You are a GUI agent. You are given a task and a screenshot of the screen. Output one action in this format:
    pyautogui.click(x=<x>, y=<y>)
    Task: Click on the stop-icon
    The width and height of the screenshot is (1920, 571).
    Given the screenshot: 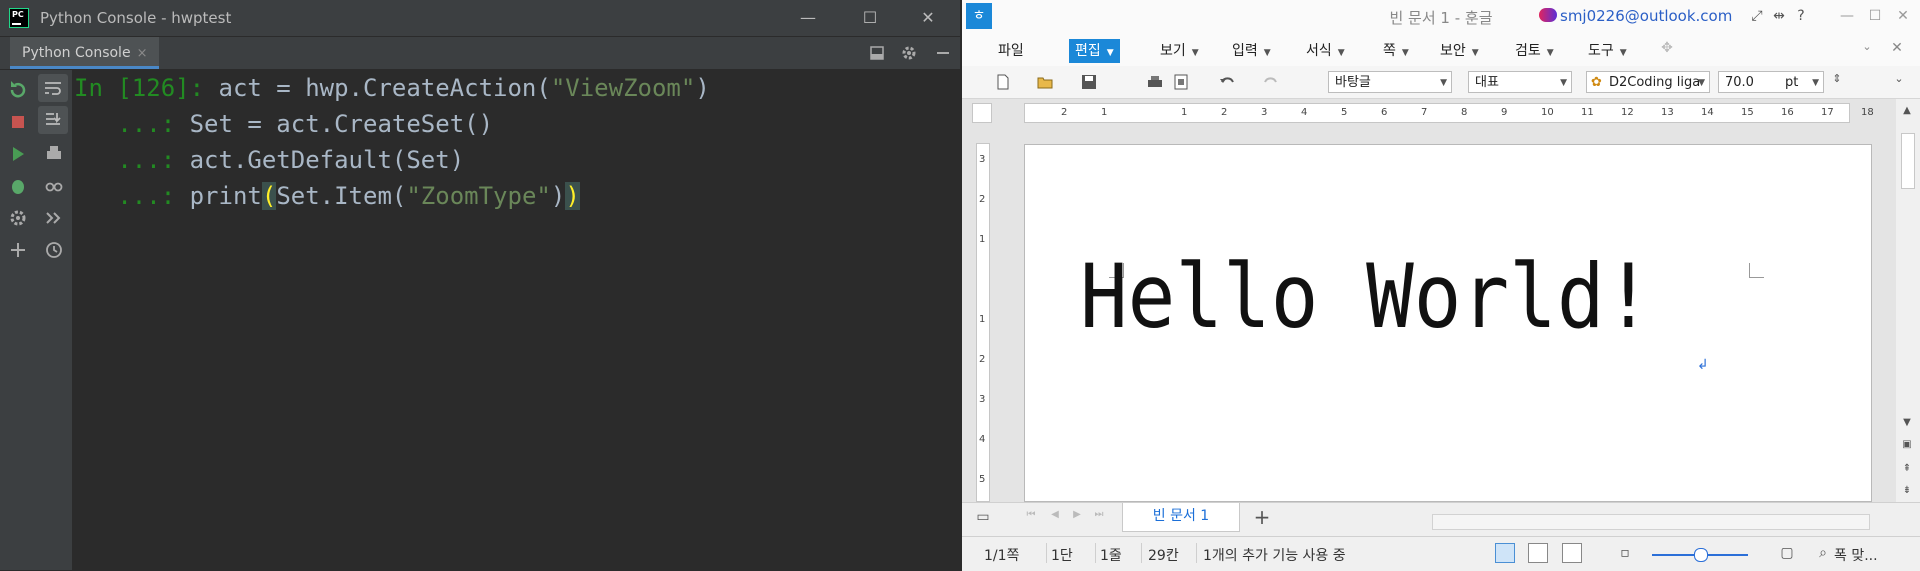 What is the action you would take?
    pyautogui.click(x=18, y=122)
    